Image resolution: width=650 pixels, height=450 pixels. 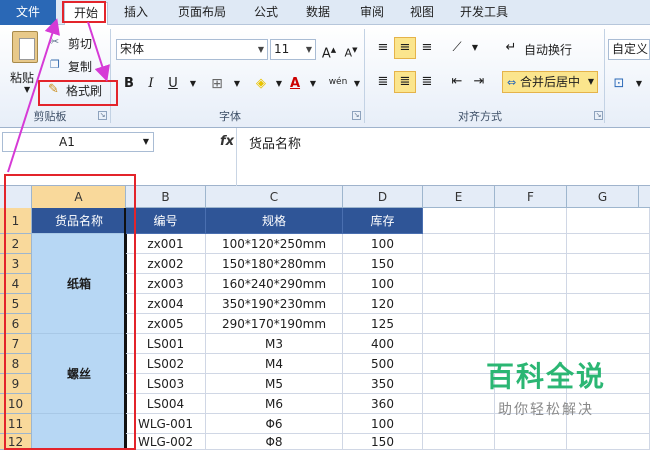 What do you see at coordinates (33, 95) in the screenshot?
I see `arrow-to-home-tab` at bounding box center [33, 95].